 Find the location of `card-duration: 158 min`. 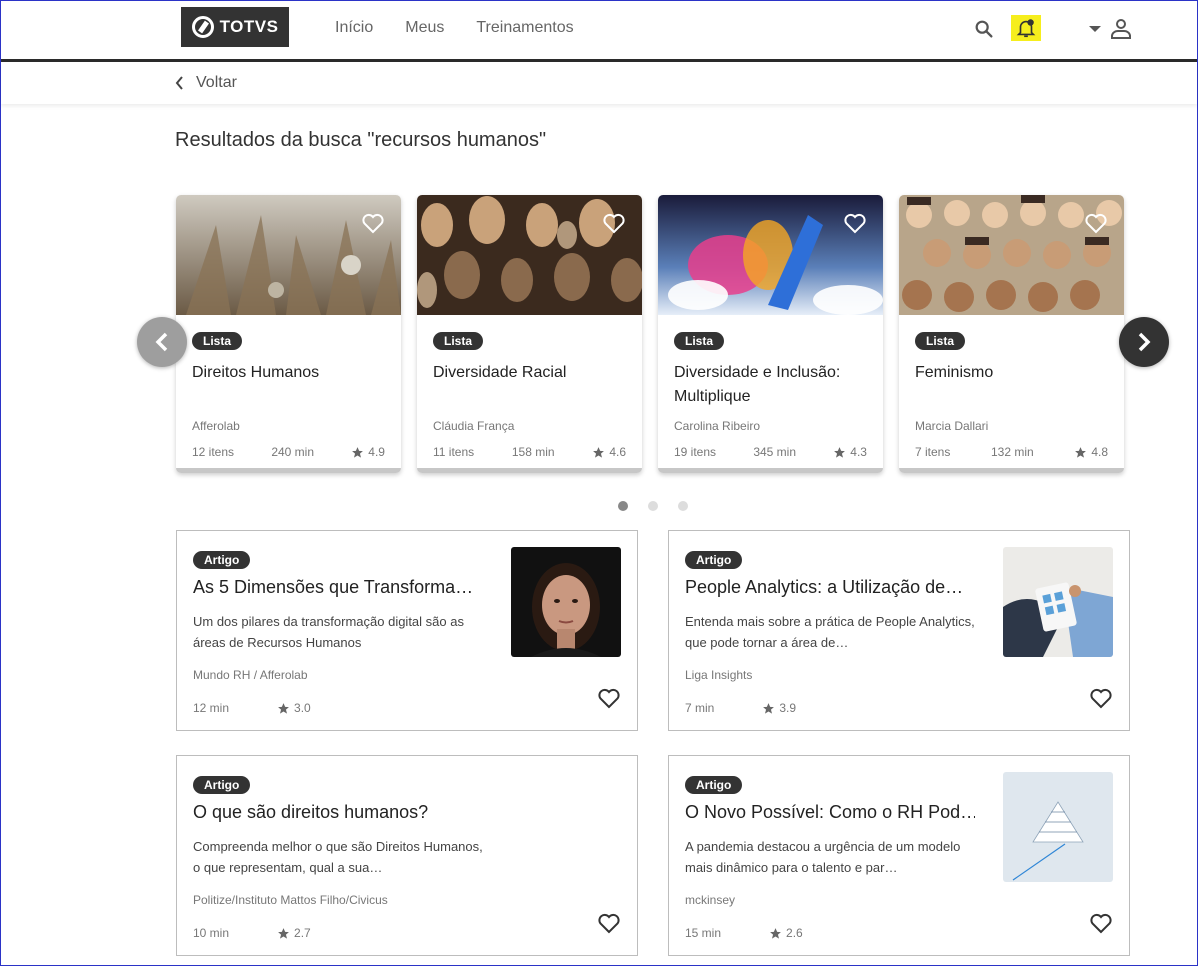

card-duration: 158 min is located at coordinates (533, 452).